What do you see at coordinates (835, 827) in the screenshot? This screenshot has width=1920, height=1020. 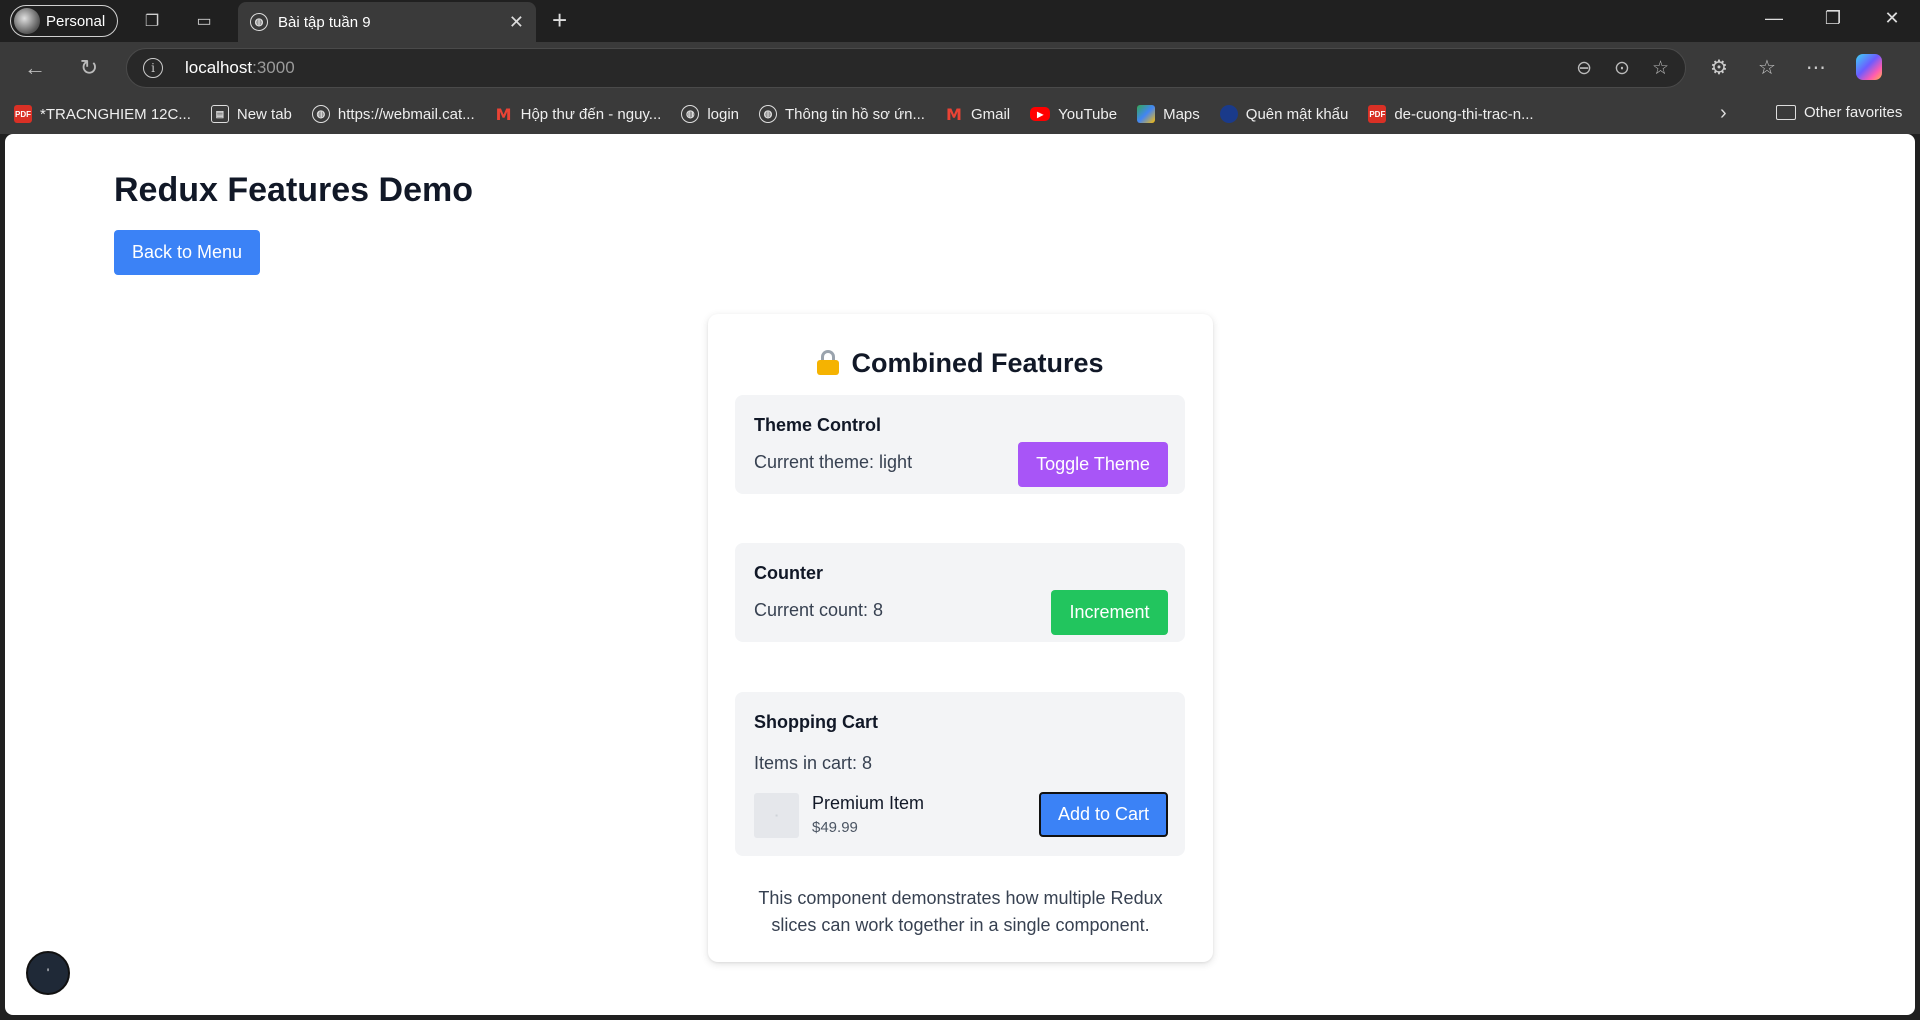 I see `product-price: $49.99` at bounding box center [835, 827].